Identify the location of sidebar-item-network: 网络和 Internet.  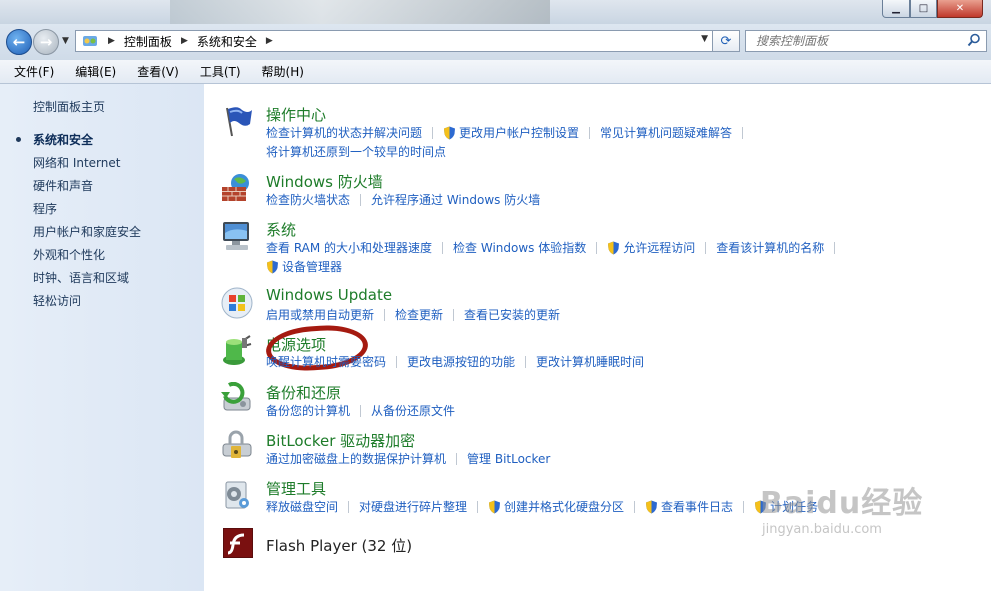
(76, 162).